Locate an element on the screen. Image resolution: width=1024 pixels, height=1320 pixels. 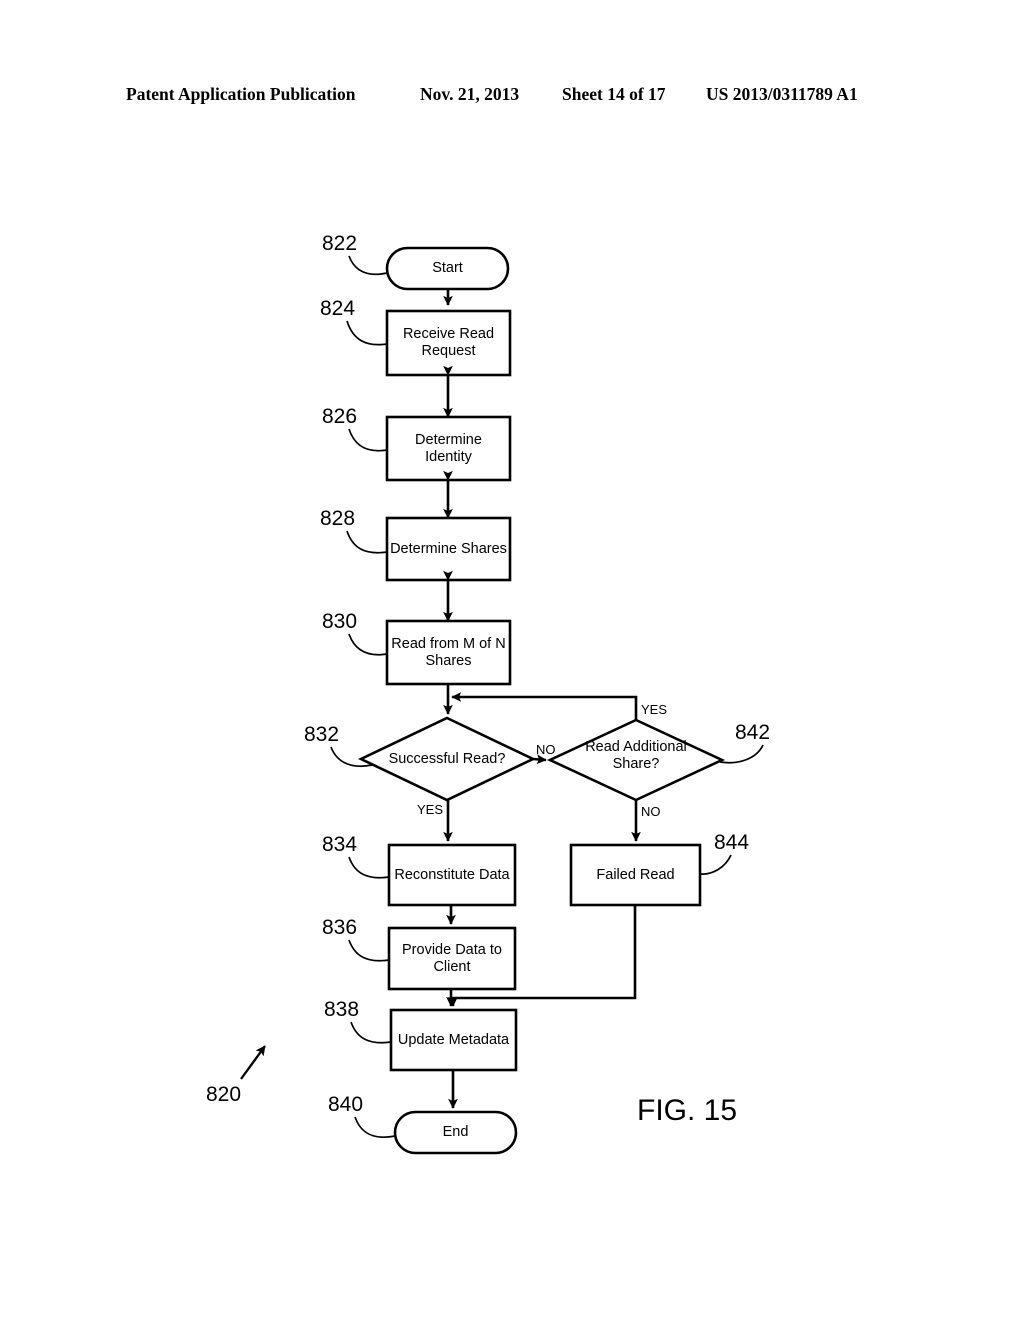
node-label-determine-shares: Determine Shares is located at coordinates (448, 548).